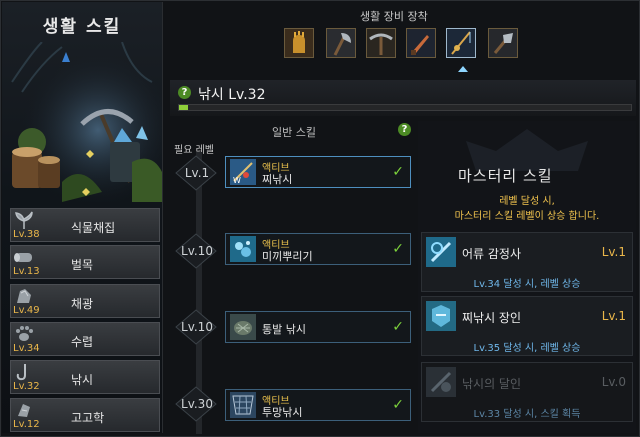 Image resolution: width=640 pixels, height=437 pixels. Describe the element at coordinates (318, 405) in the screenshot. I see `general-skill-row: 액티브 투망낚시 ✓` at that location.